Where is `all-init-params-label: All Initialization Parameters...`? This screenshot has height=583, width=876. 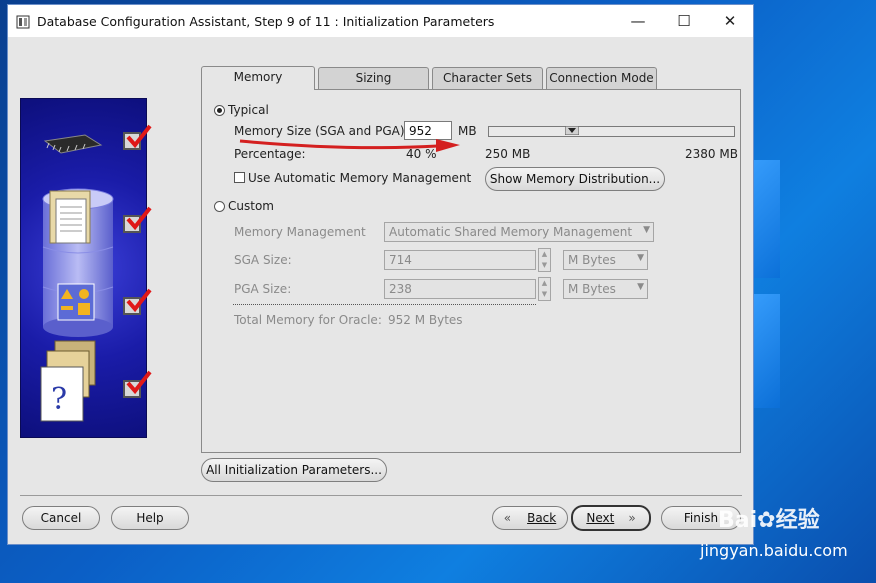
all-init-params-label: All Initialization Parameters... is located at coordinates (294, 470).